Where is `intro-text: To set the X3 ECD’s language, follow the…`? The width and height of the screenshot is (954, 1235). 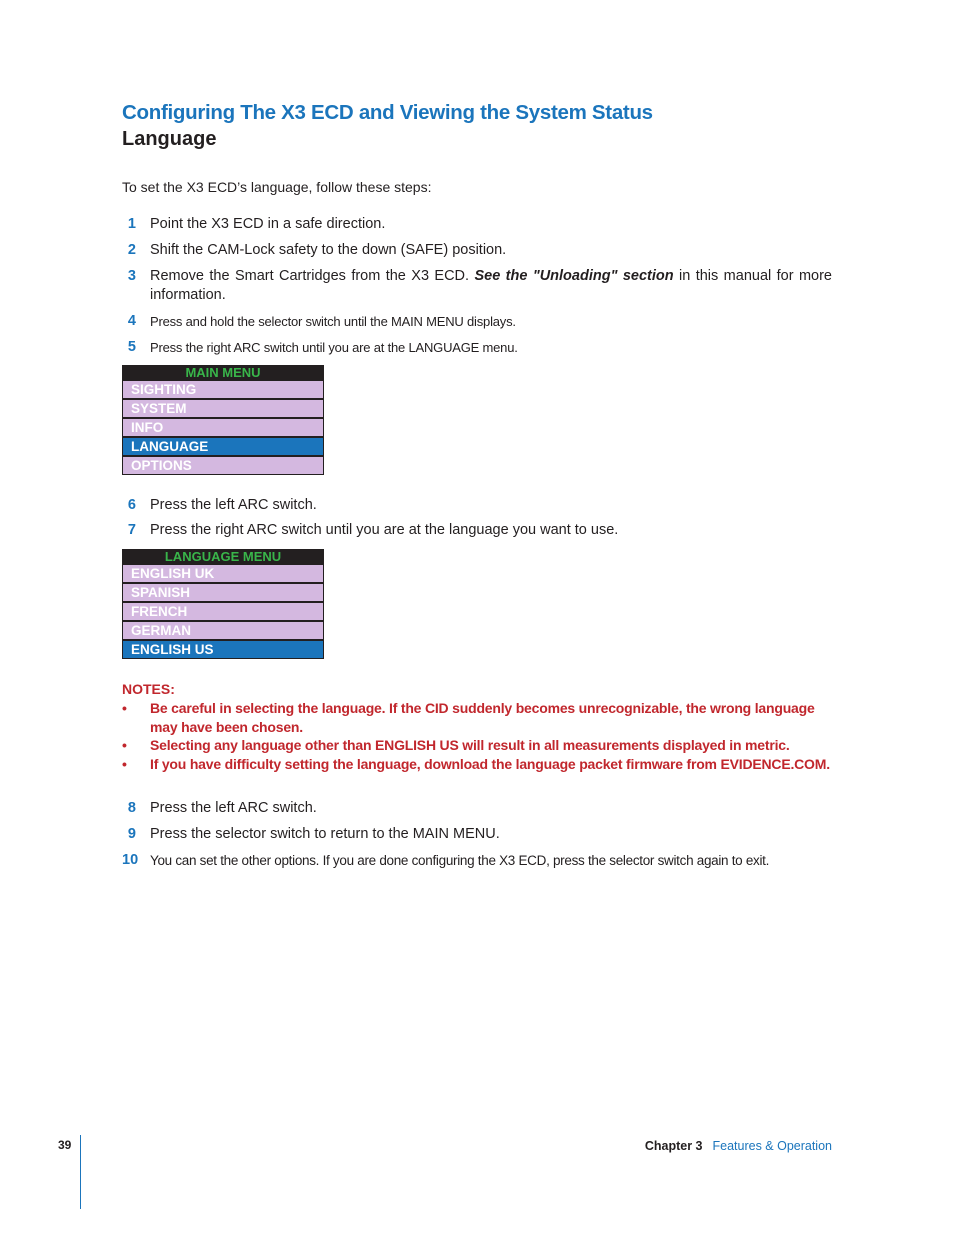
intro-text: To set the X3 ECD’s language, follow the… is located at coordinates (277, 187).